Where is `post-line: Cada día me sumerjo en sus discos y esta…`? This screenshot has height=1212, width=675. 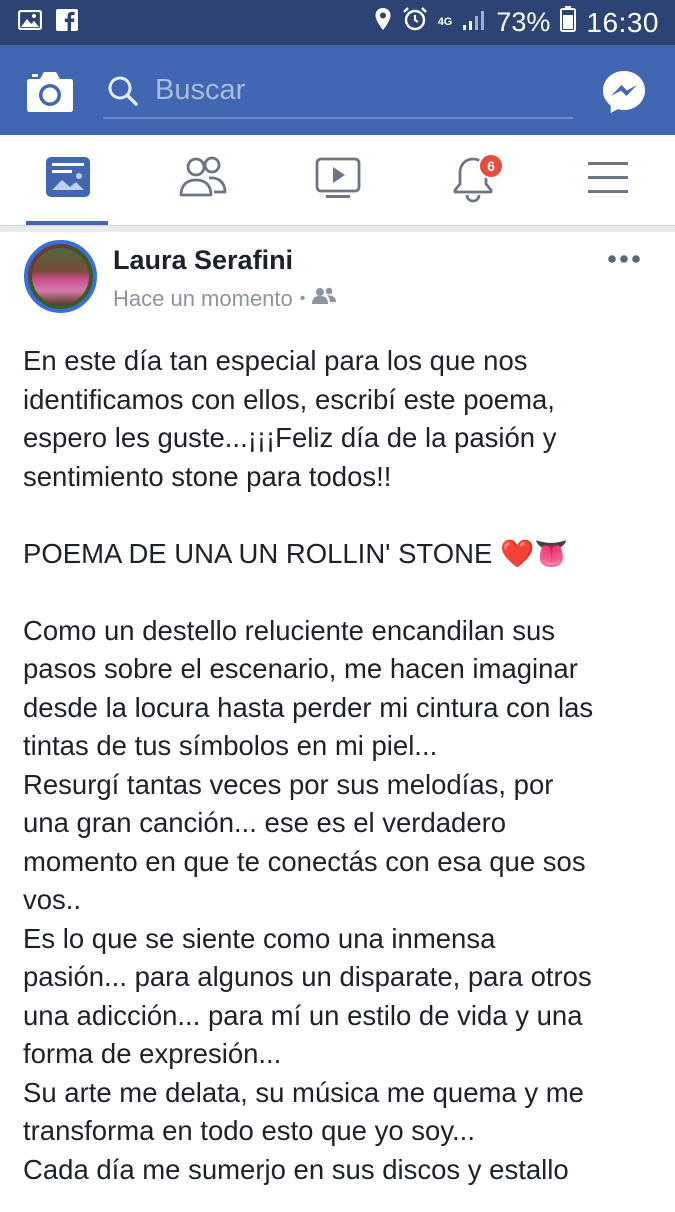
post-line: Cada día me sumerjo en sus discos y esta… is located at coordinates (296, 1169).